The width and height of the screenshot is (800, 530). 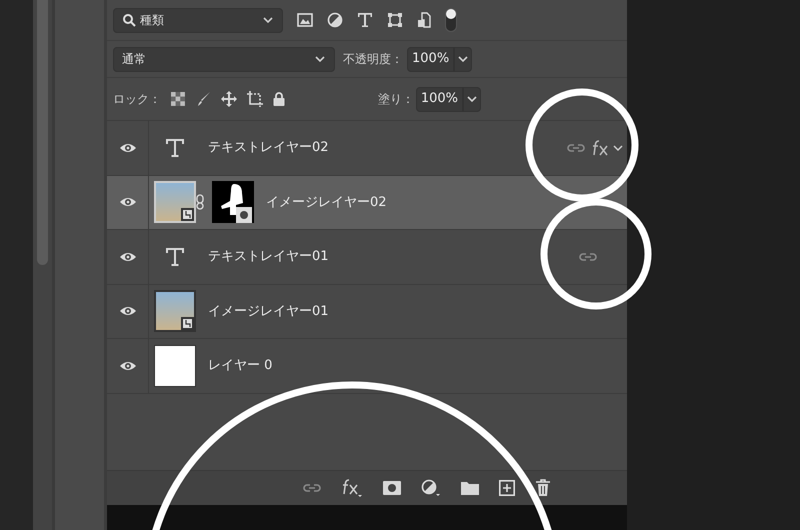 I want to click on chain-icon, so click(x=200, y=202).